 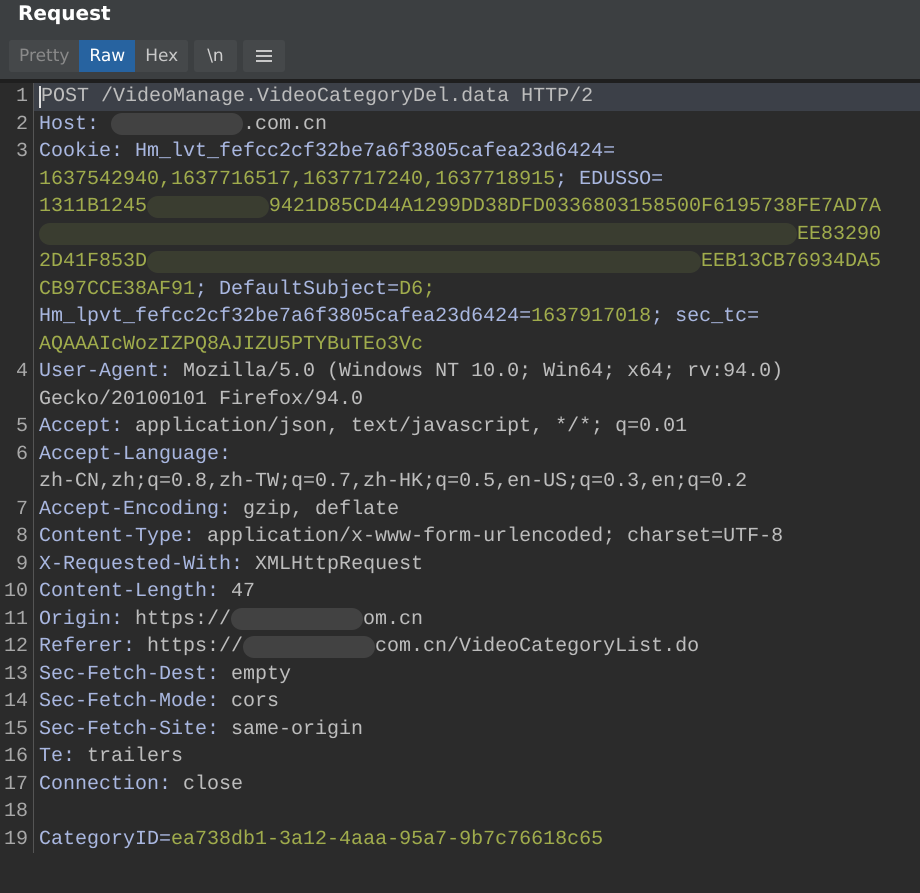 I want to click on code-line: Hm_lpvt_fefcc2cf32be7a6f3805cafea23d6424=1637917018; sec_tc=, so click(x=399, y=317).